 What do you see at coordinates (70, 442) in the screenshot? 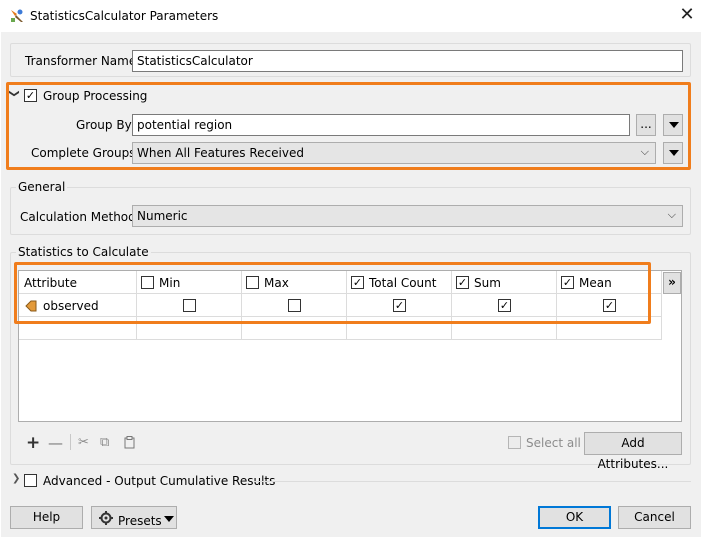
I see `toolbar-divider` at bounding box center [70, 442].